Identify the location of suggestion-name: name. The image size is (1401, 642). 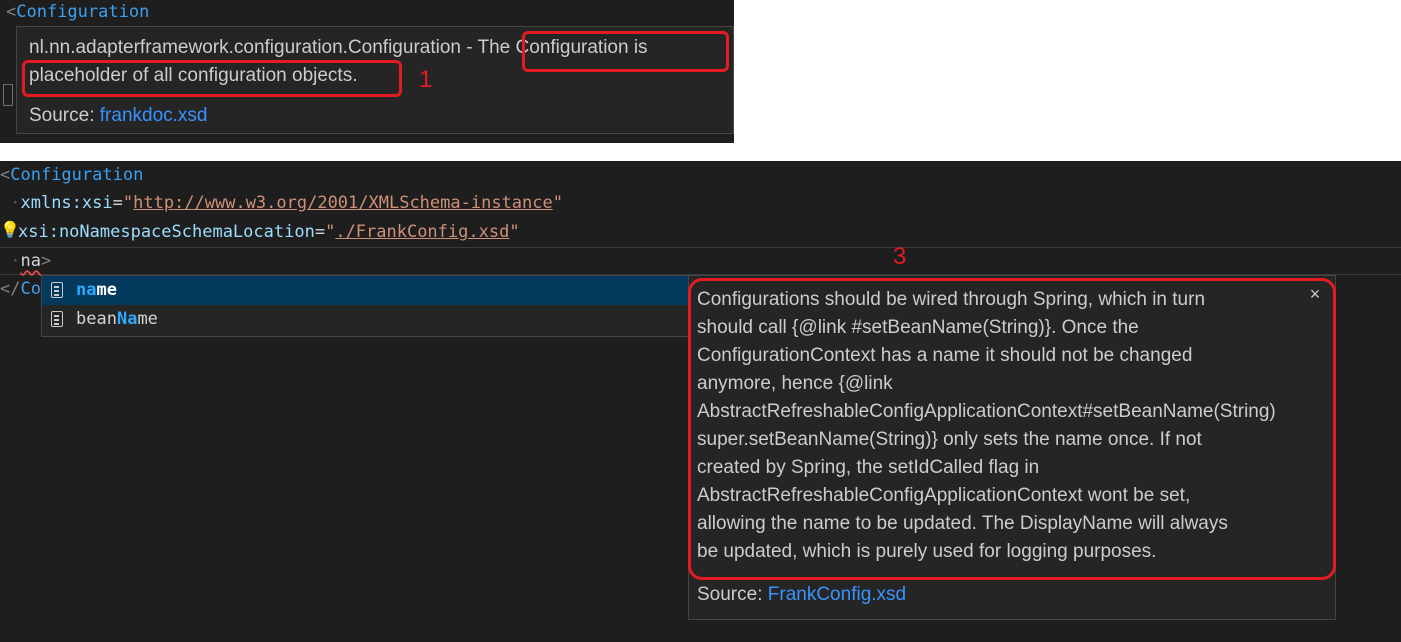
(365, 290).